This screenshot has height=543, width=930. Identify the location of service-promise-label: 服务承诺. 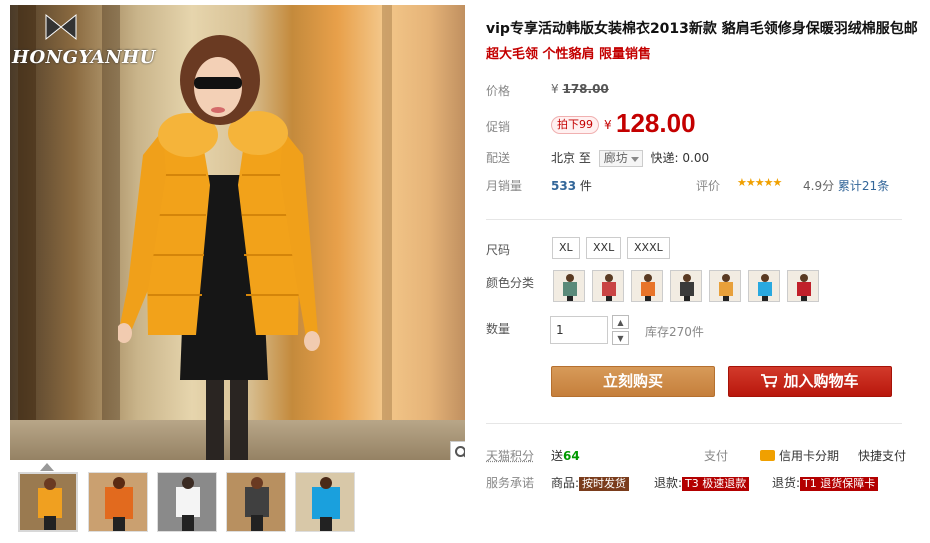
(510, 483).